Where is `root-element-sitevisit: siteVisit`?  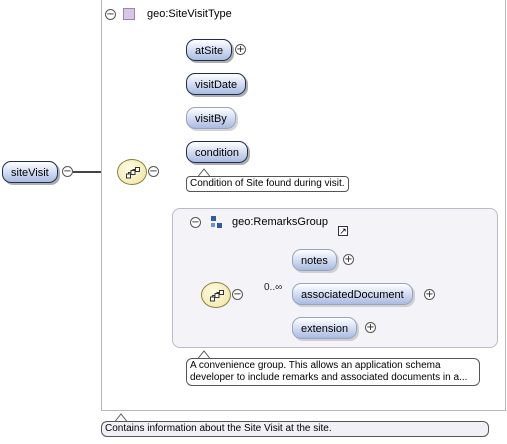 root-element-sitevisit: siteVisit is located at coordinates (30, 172).